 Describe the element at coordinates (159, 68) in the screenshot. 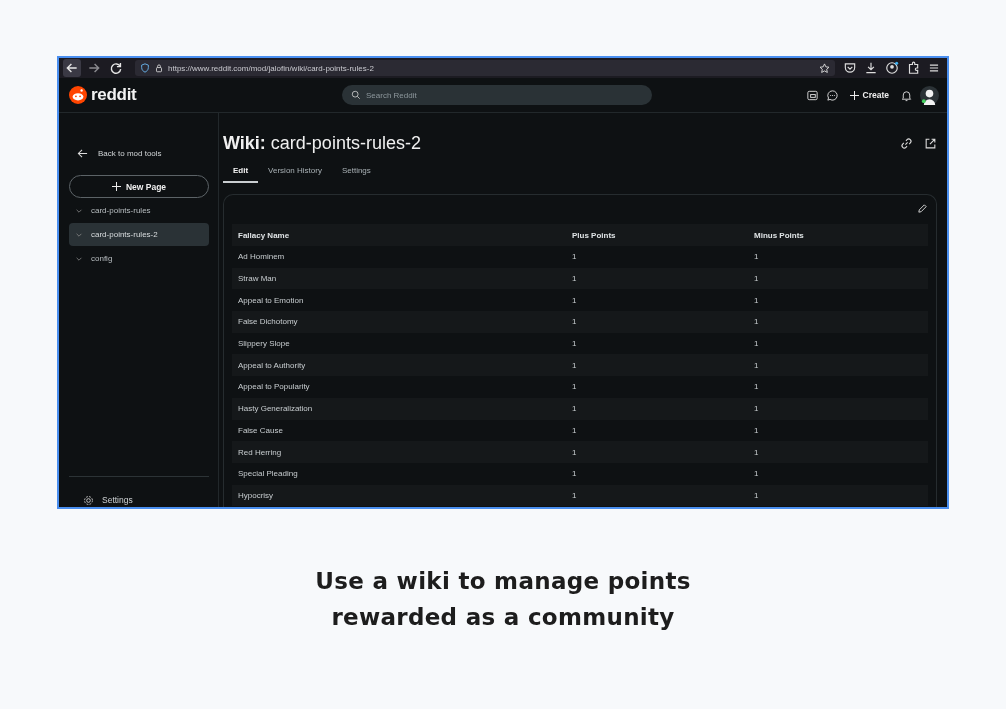

I see `lock-icon` at that location.